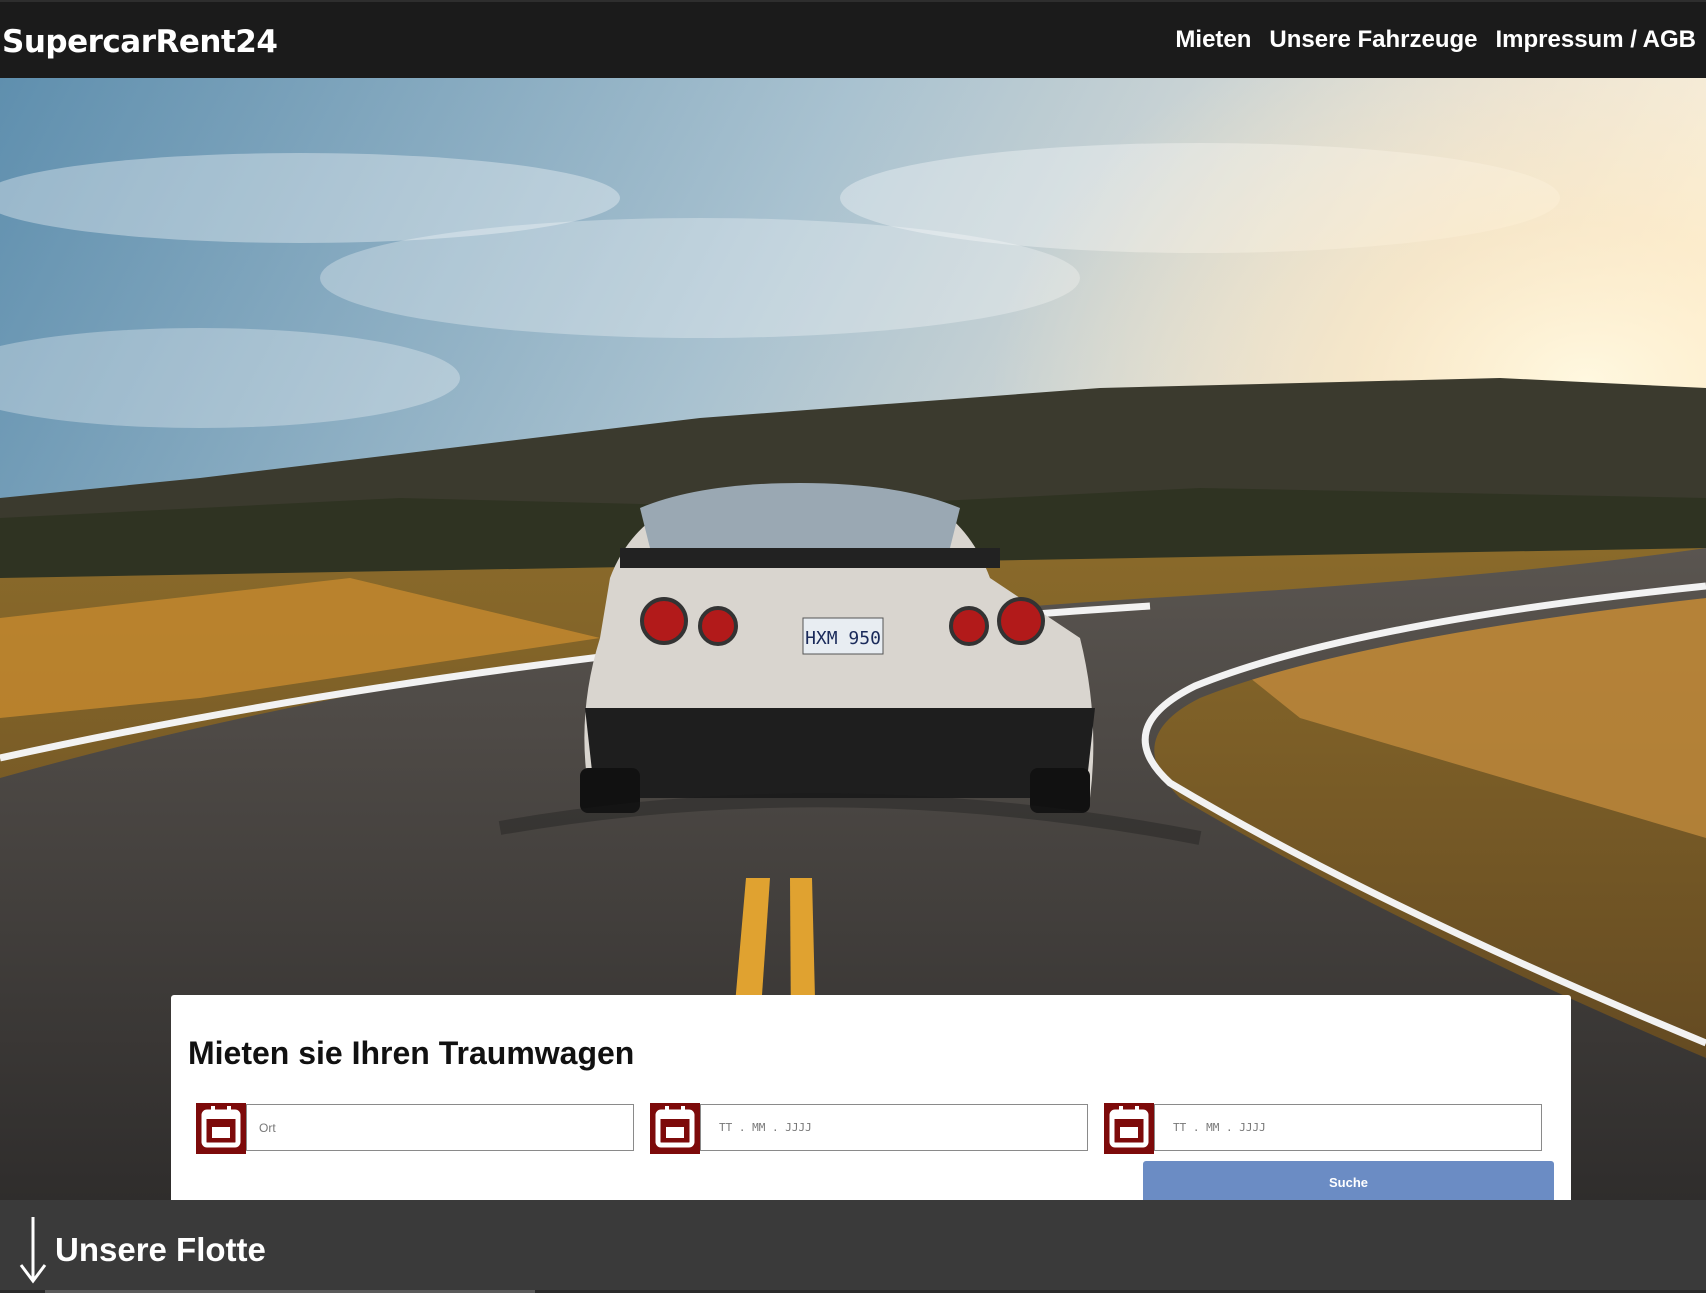 Image resolution: width=1706 pixels, height=1293 pixels. What do you see at coordinates (1373, 40) in the screenshot?
I see `nav-link-unsere-fahrzeuge: Unsere Fahrzeuge` at bounding box center [1373, 40].